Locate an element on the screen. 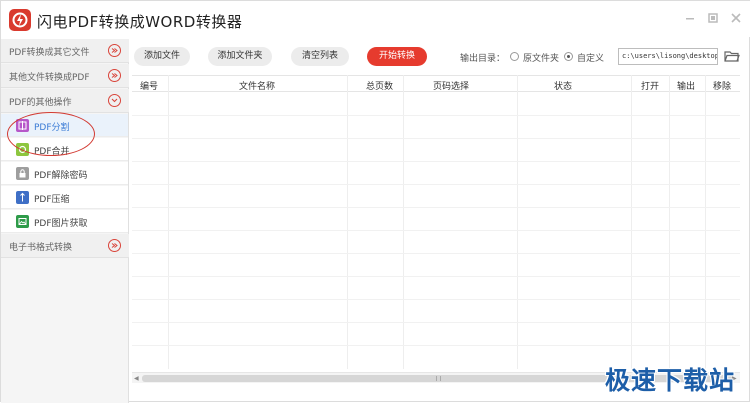  sidebar-section-label: 其他文件转换成PDF is located at coordinates (49, 78).